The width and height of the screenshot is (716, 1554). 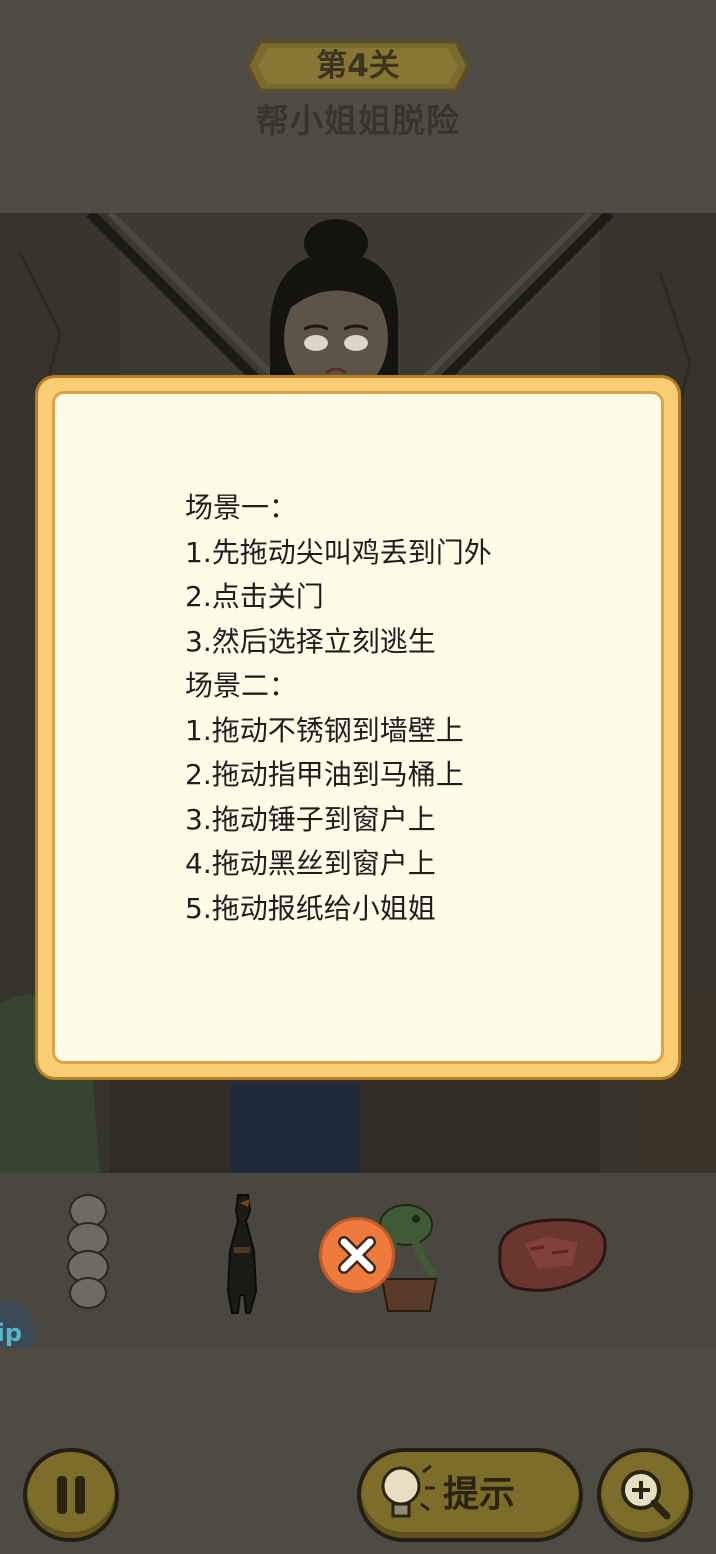 I want to click on level-badge: 第4关, so click(x=358, y=66).